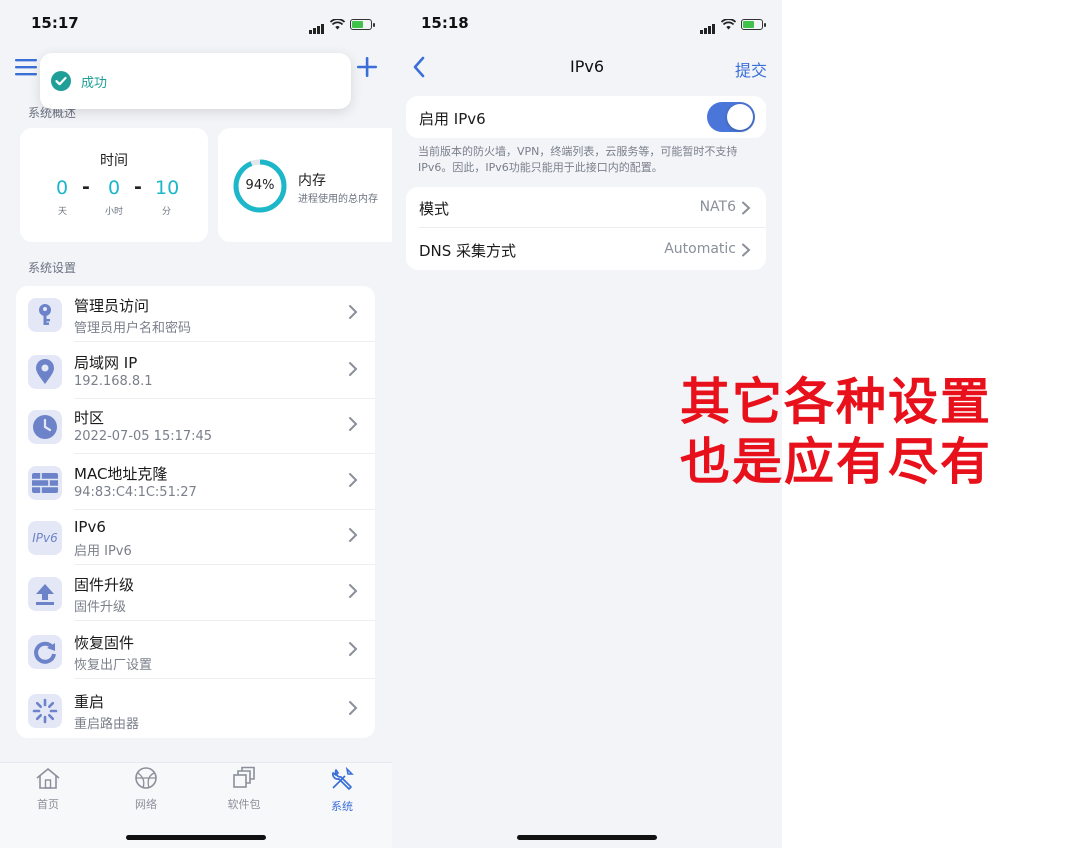  Describe the element at coordinates (106, 363) in the screenshot. I see `settings-row-title: 局域网 IP` at that location.